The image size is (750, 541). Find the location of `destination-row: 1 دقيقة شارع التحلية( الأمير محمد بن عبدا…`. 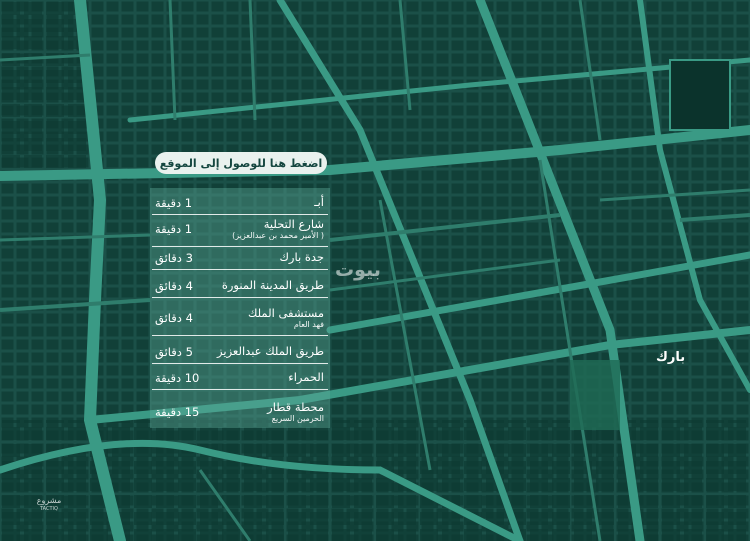

destination-row: 1 دقيقة شارع التحلية( الأمير محمد بن عبدا… is located at coordinates (240, 229).